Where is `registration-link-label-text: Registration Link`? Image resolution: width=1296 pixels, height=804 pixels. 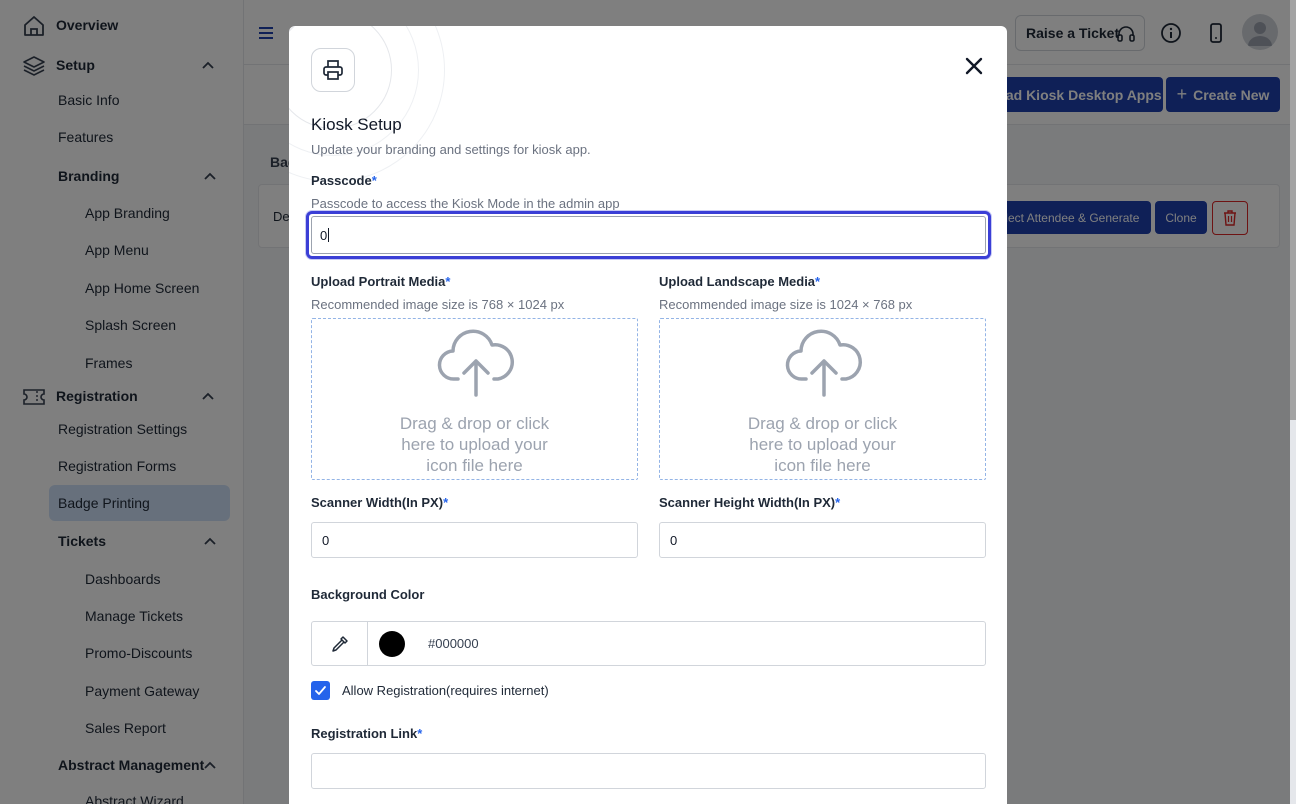 registration-link-label-text: Registration Link is located at coordinates (364, 733).